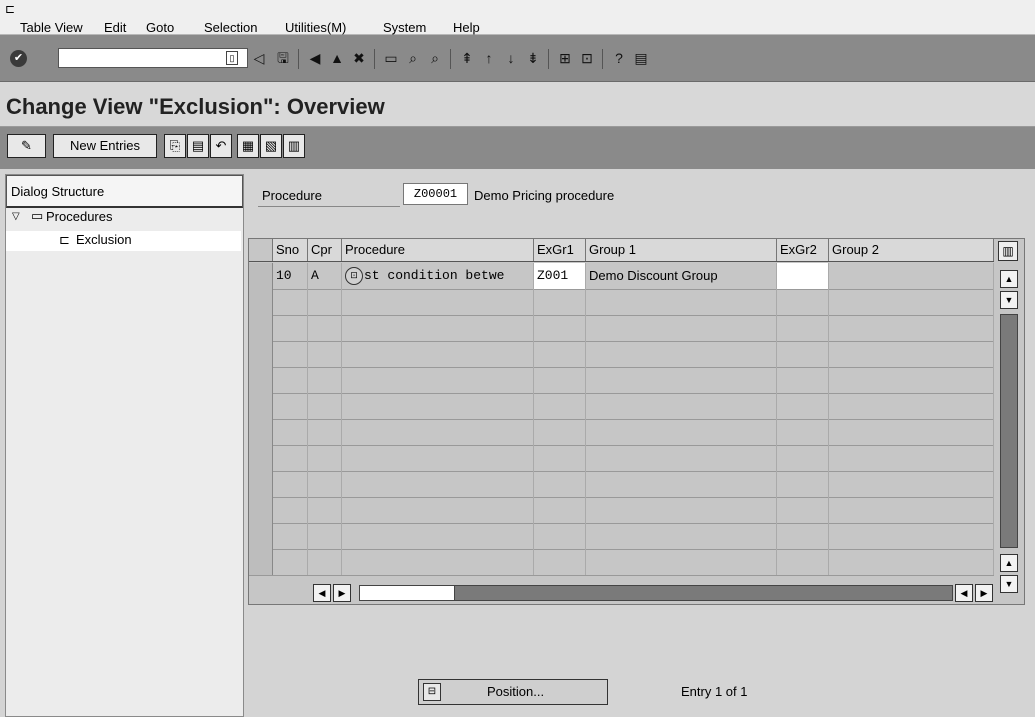  I want to click on cell-exgr1: Z001, so click(560, 276).